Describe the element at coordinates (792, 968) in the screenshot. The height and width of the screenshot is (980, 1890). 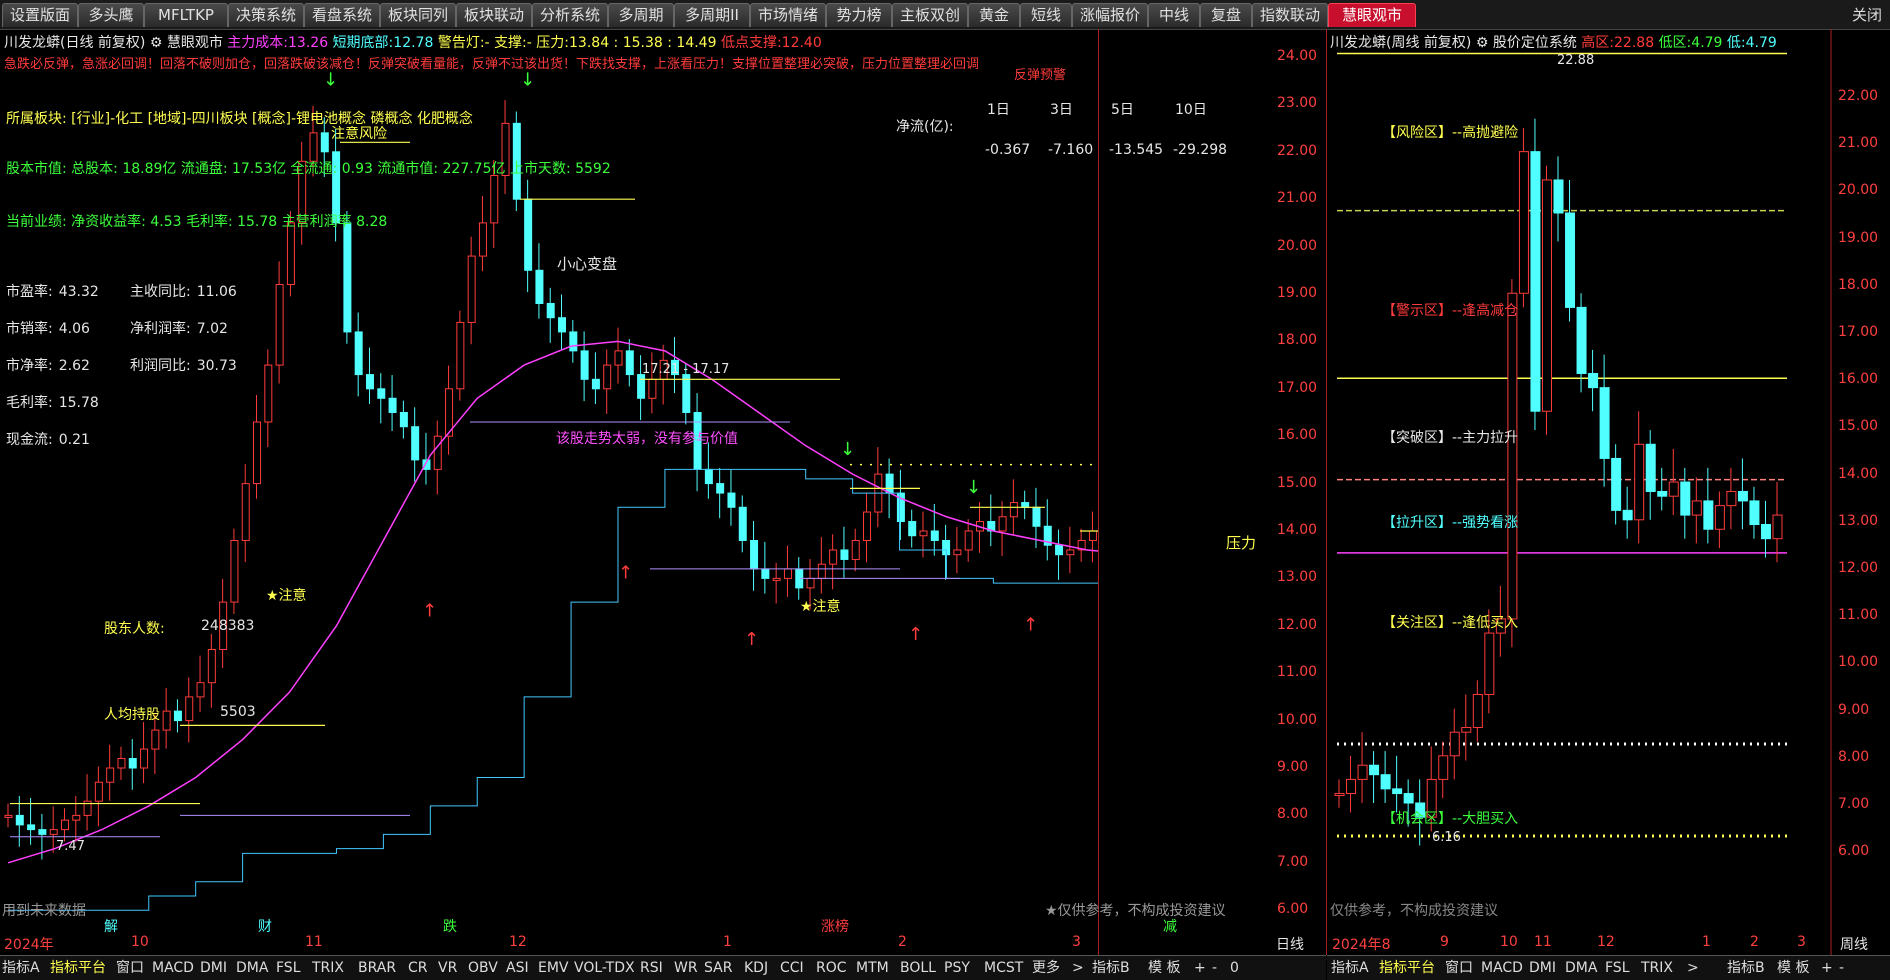
I see `indicator-tab: CCI` at that location.